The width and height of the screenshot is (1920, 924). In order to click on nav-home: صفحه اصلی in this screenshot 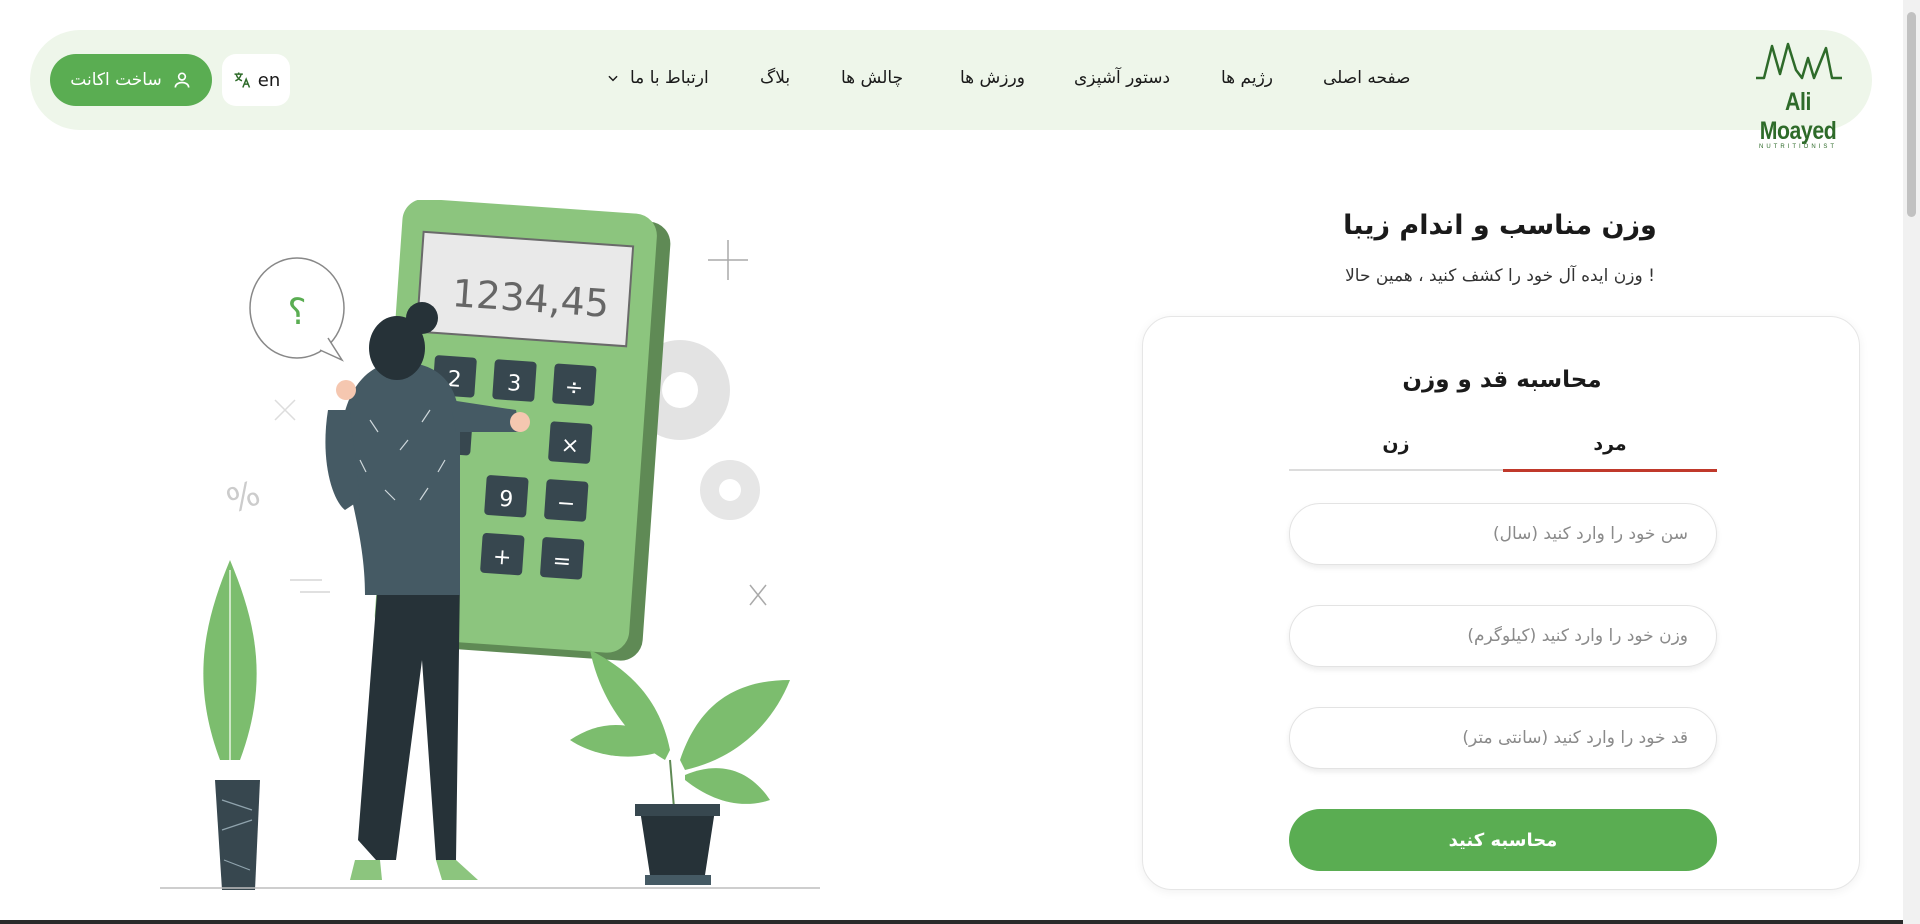, I will do `click(1366, 78)`.